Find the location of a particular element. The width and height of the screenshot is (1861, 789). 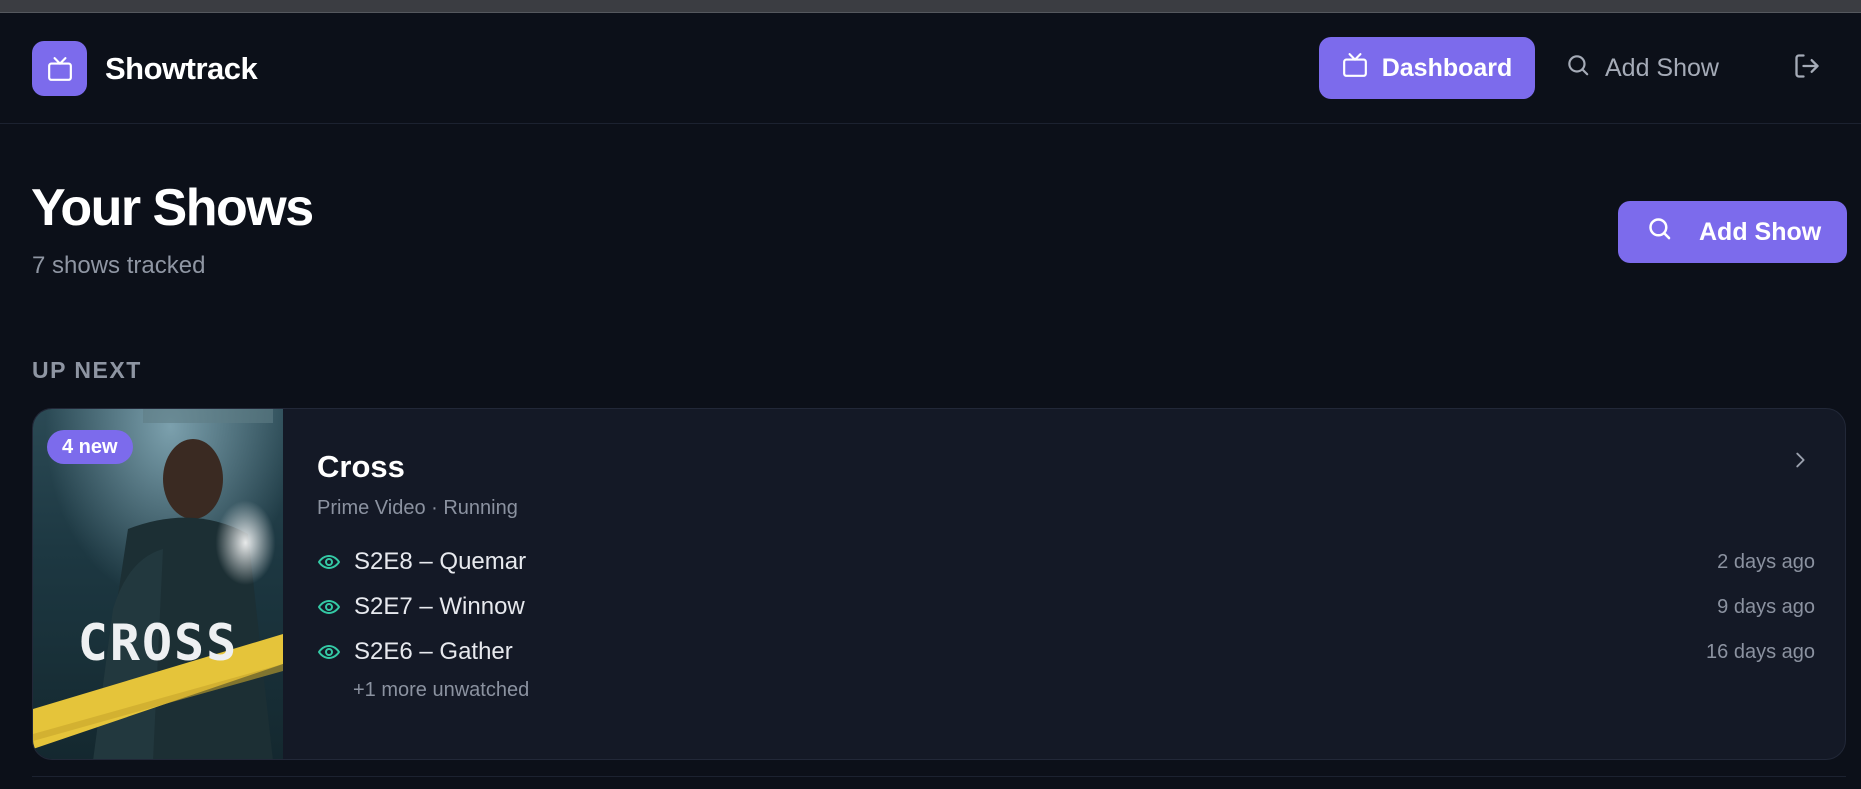

add-show-button: Add Show is located at coordinates (1732, 232).